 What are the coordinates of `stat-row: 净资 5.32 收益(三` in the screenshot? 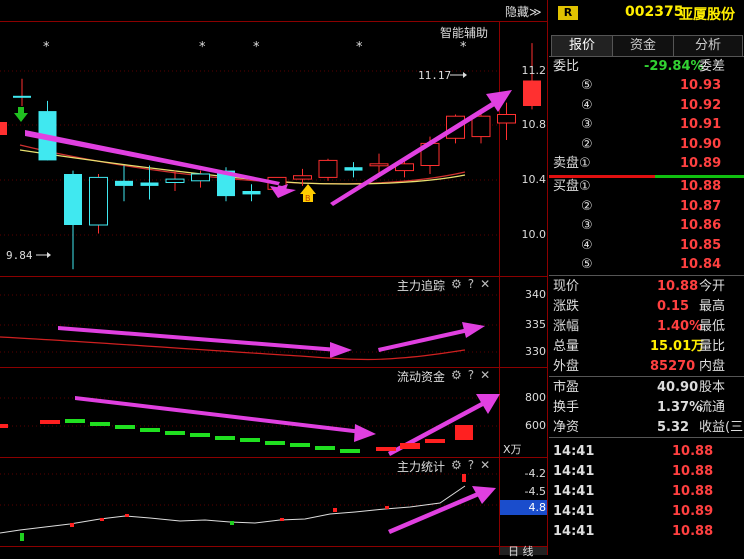 It's located at (646, 428).